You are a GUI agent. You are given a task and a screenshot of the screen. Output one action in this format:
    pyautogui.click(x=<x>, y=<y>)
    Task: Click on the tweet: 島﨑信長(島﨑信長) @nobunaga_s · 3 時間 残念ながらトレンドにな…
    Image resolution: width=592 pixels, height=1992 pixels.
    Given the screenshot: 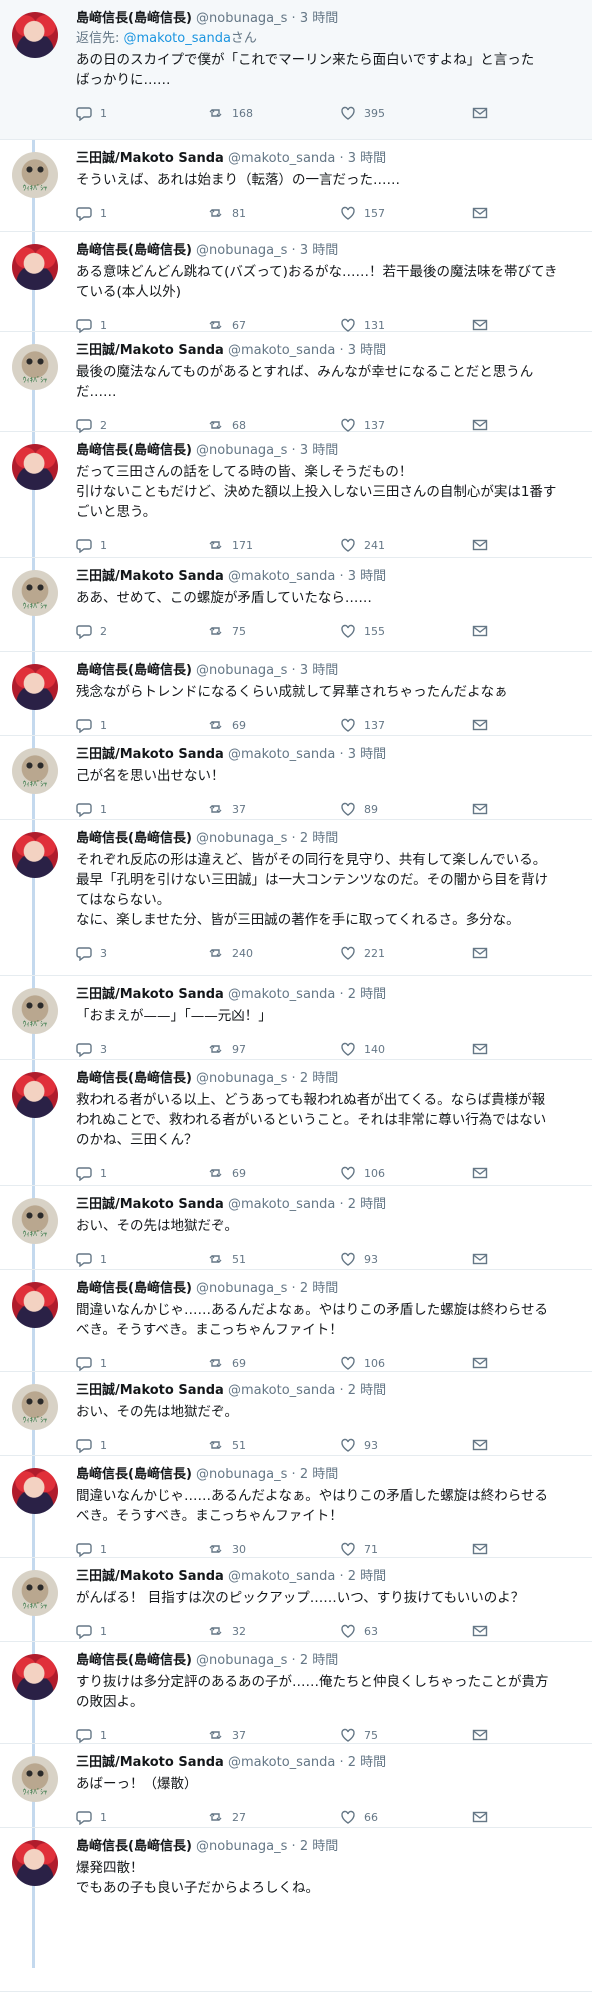 What is the action you would take?
    pyautogui.click(x=296, y=694)
    